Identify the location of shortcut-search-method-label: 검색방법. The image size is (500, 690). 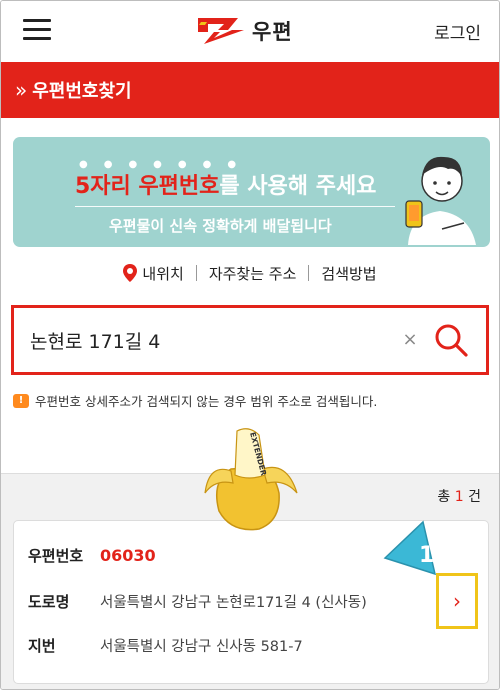
(349, 273).